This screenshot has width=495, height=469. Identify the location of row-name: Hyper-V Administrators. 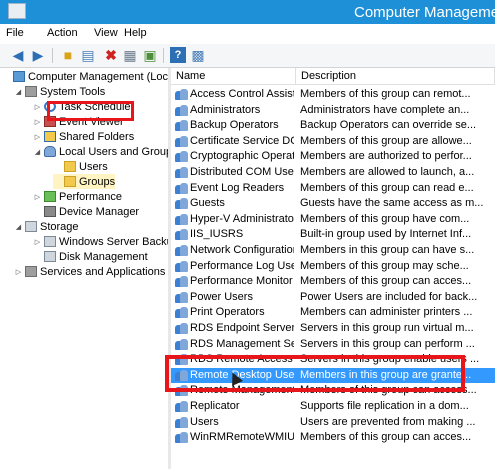
(242, 218).